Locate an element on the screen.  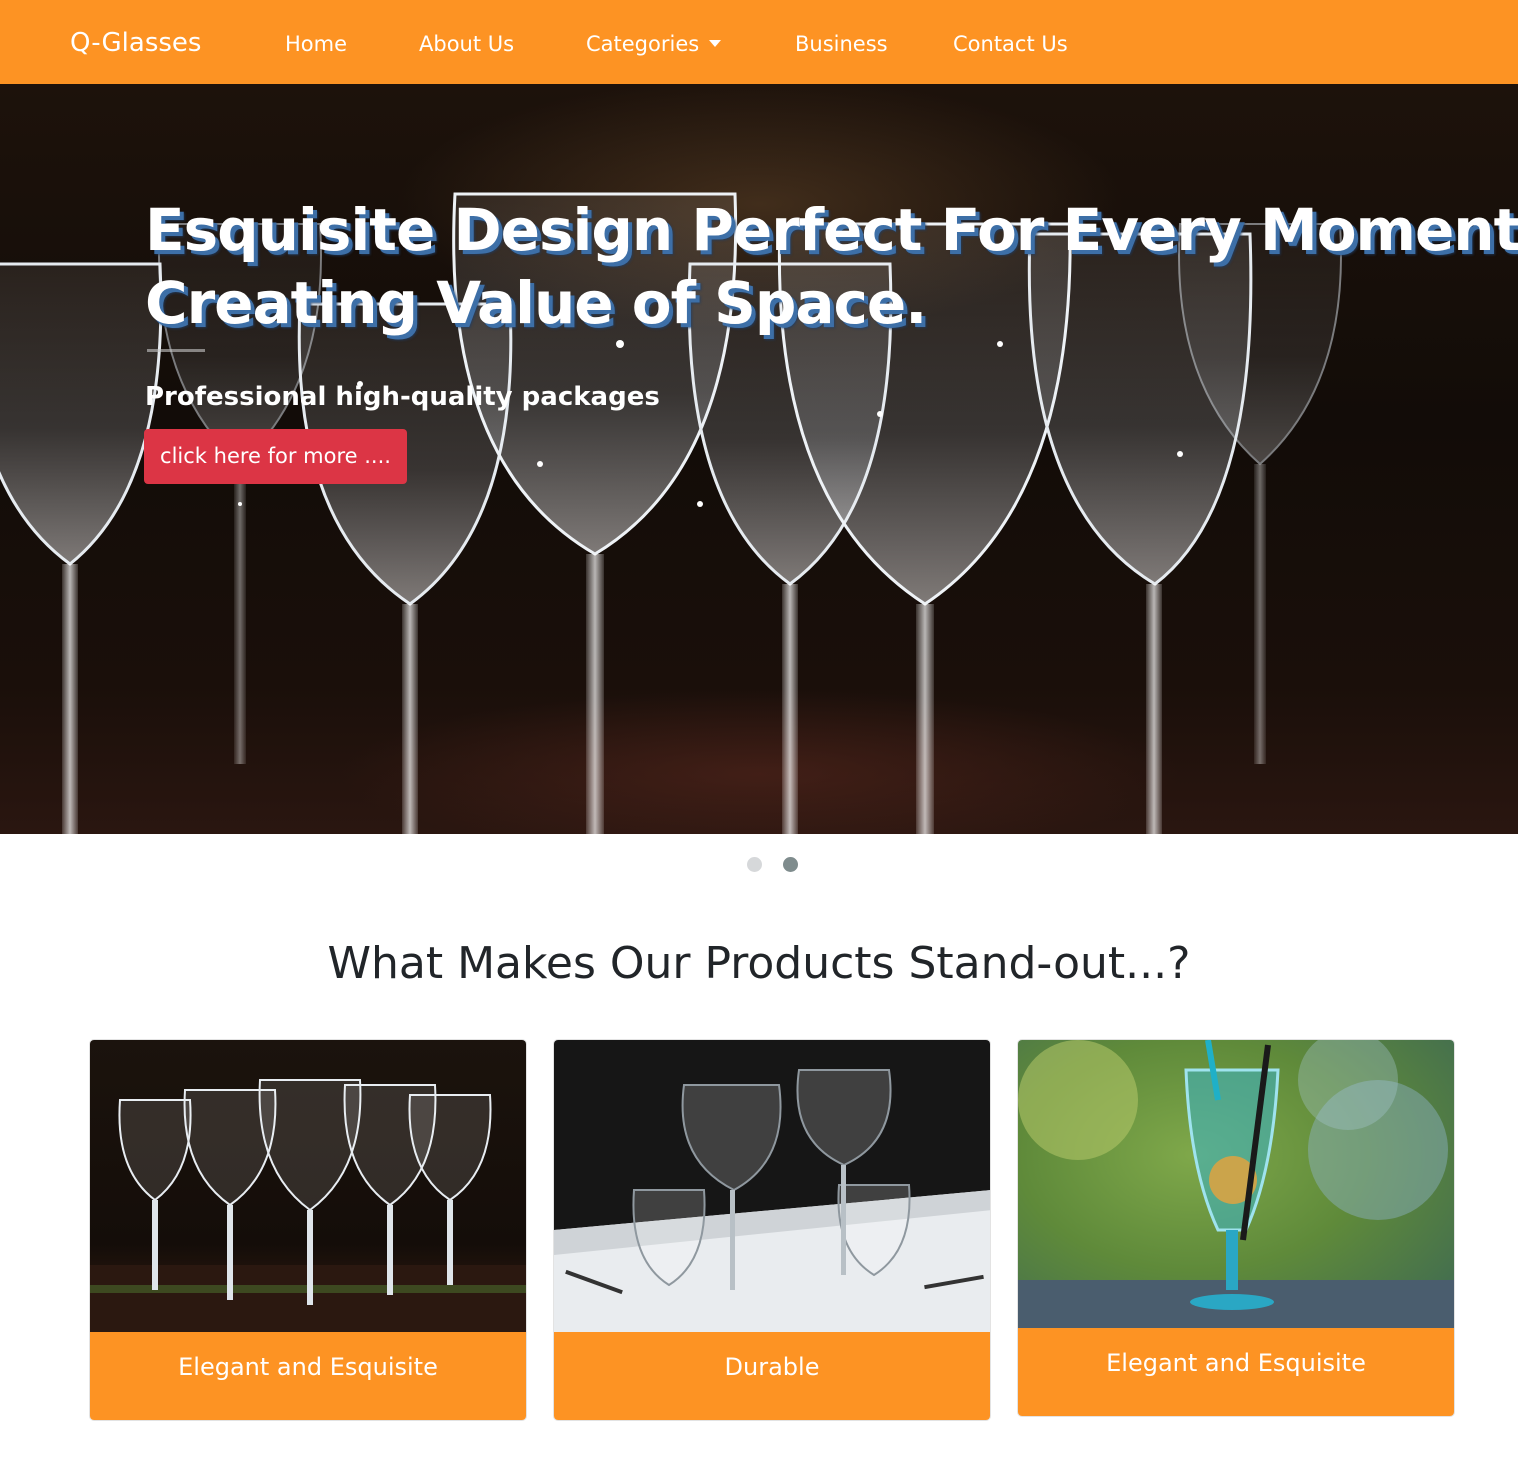
feature-card-1: Elegant and Esquisite is located at coordinates (308, 1230).